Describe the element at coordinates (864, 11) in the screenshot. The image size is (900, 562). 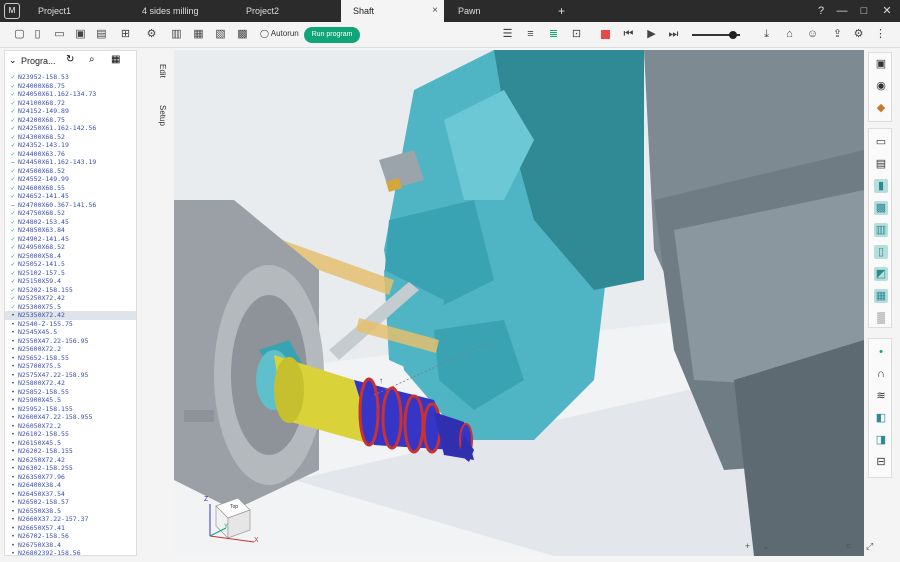
I see `maximize-button: □` at that location.